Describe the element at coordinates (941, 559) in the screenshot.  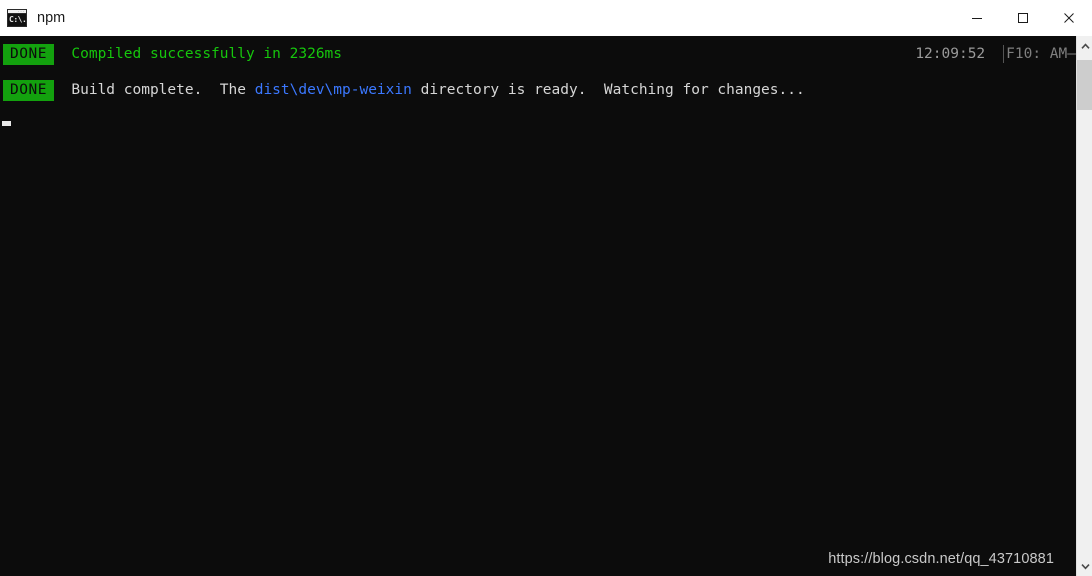
I see `watermark-url: https://blog.csdn.net/qq_43710881` at that location.